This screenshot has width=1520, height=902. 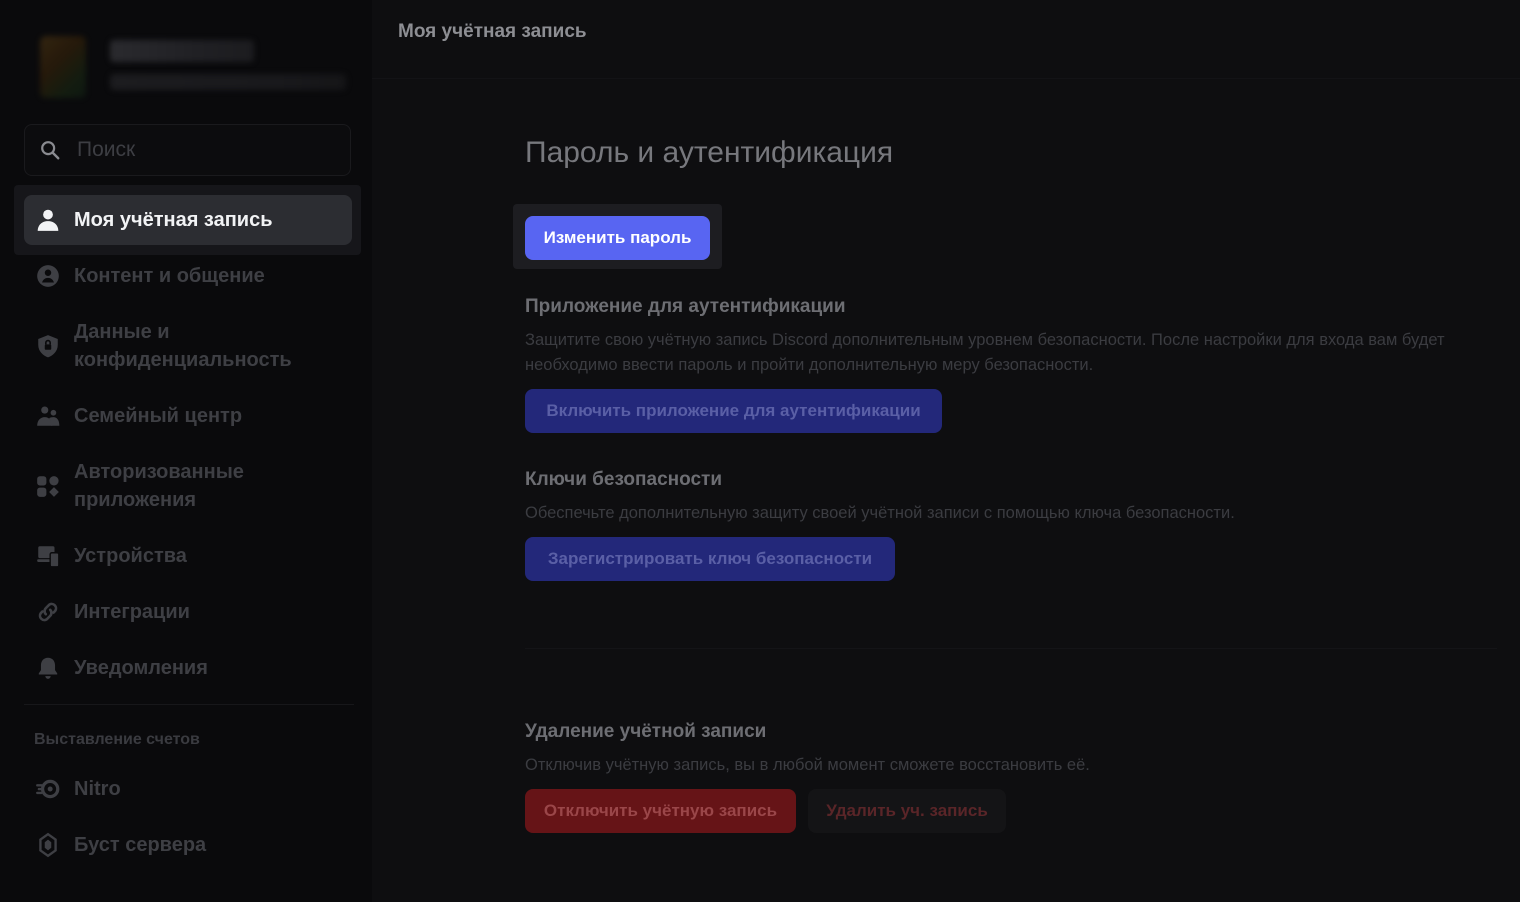 I want to click on sidebar-item-notifications: Уведомления, so click(x=188, y=668).